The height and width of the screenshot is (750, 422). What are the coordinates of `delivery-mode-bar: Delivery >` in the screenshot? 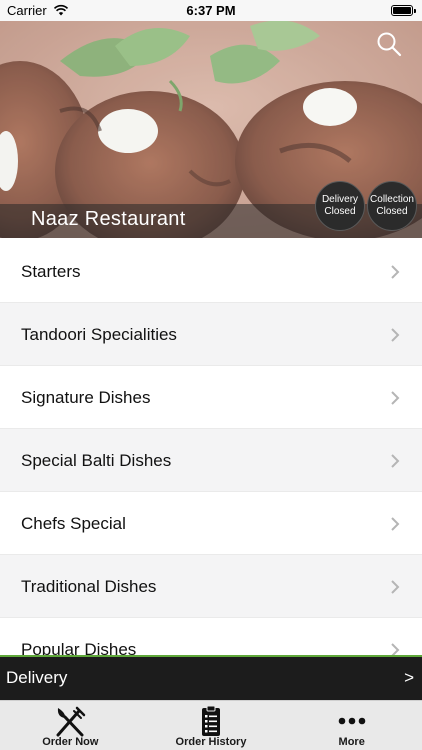 It's located at (211, 678).